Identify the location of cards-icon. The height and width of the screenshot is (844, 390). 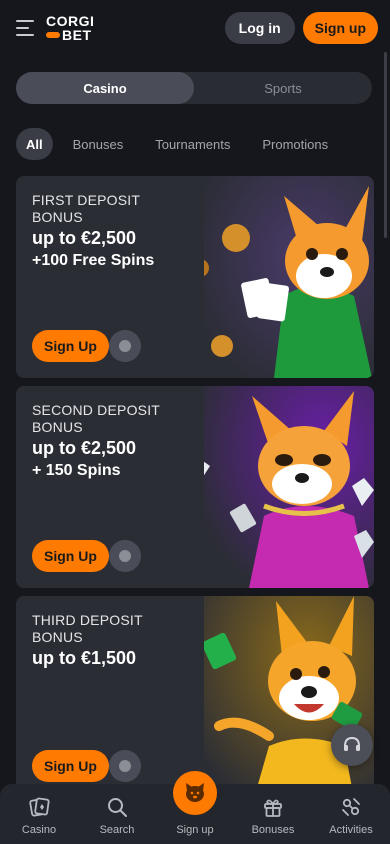
(39, 807).